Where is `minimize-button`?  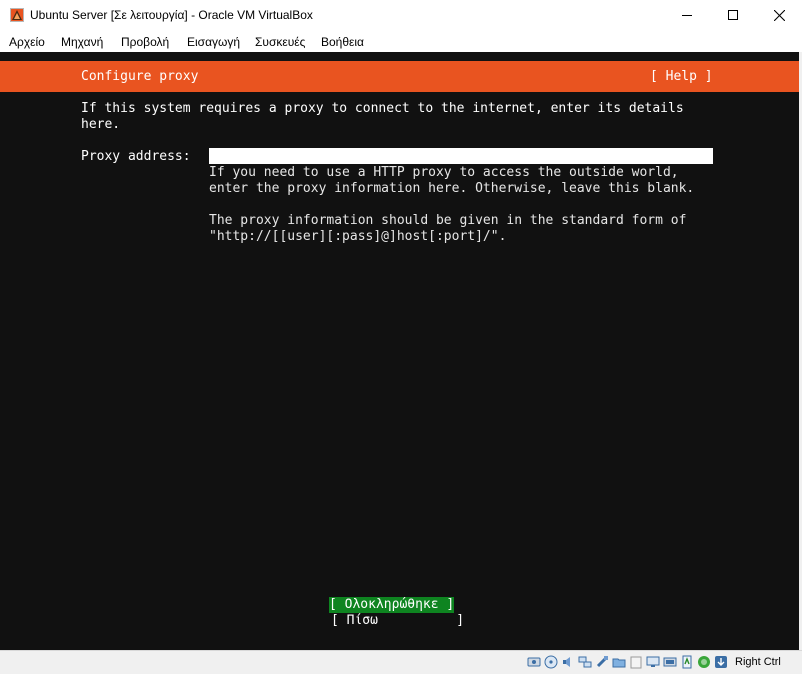 minimize-button is located at coordinates (687, 15).